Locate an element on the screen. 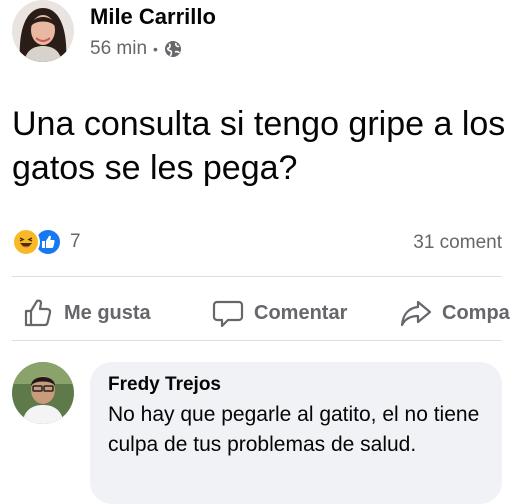 The height and width of the screenshot is (504, 514). like-button: Me gusta is located at coordinates (86, 313).